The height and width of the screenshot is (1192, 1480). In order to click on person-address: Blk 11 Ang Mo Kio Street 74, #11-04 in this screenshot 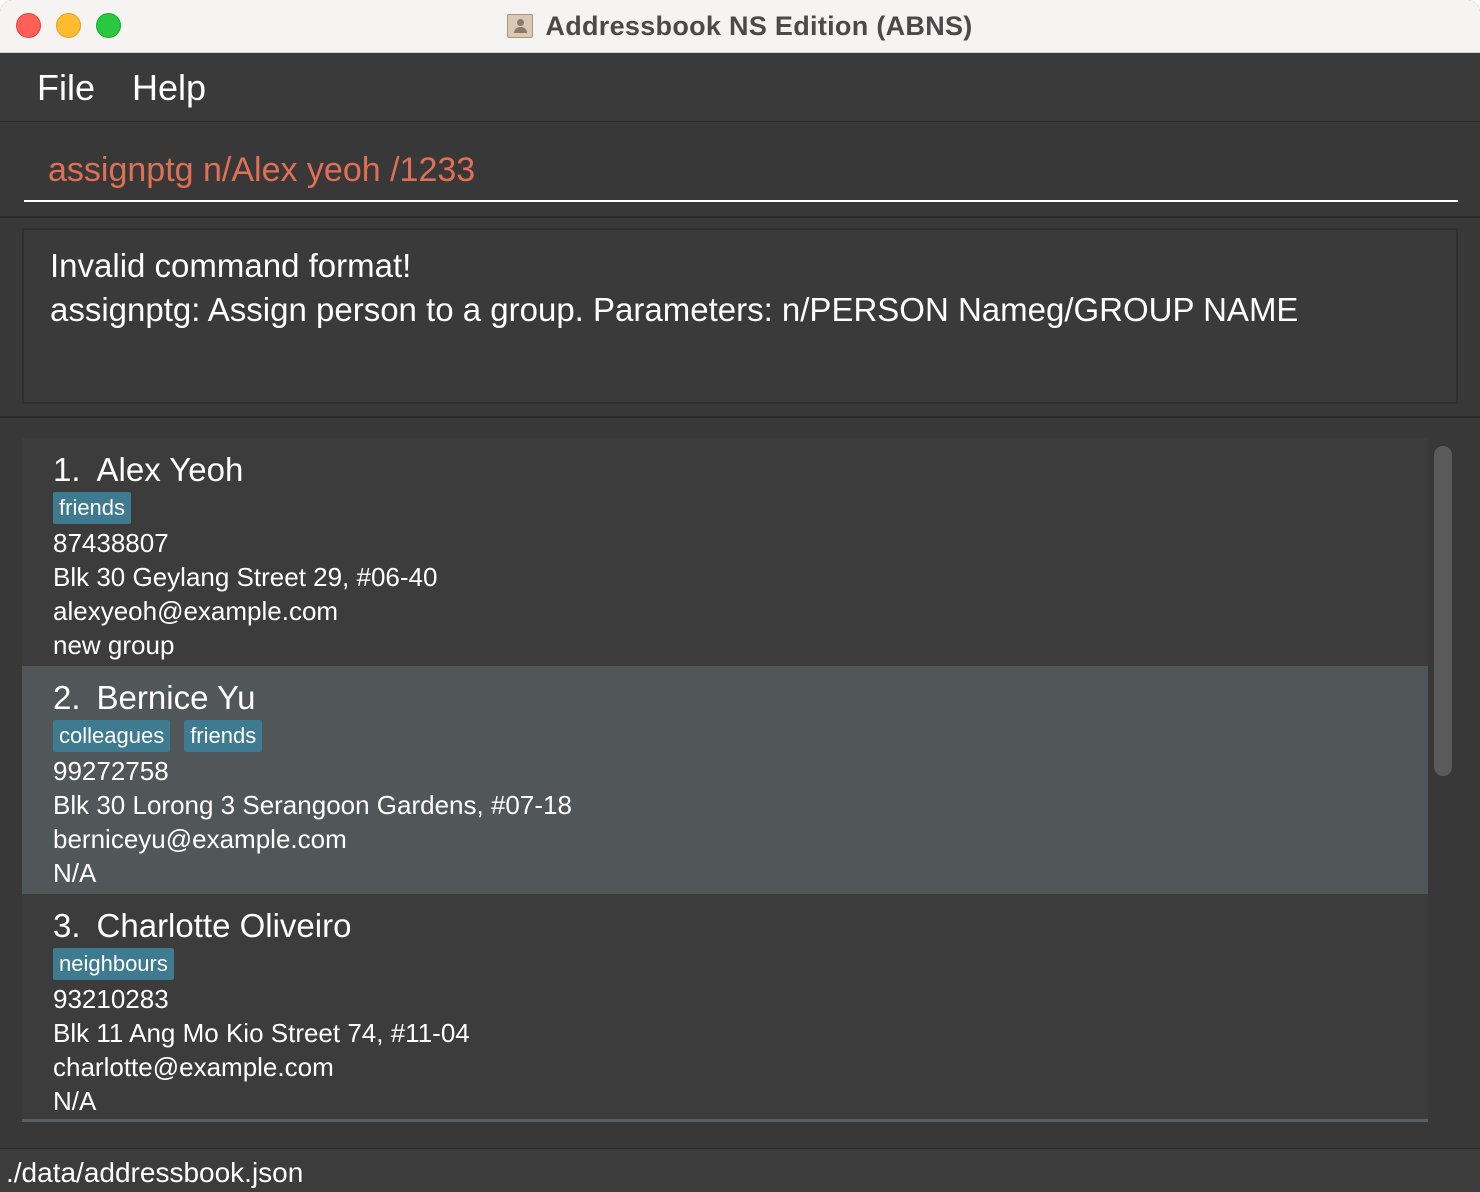, I will do `click(261, 1033)`.